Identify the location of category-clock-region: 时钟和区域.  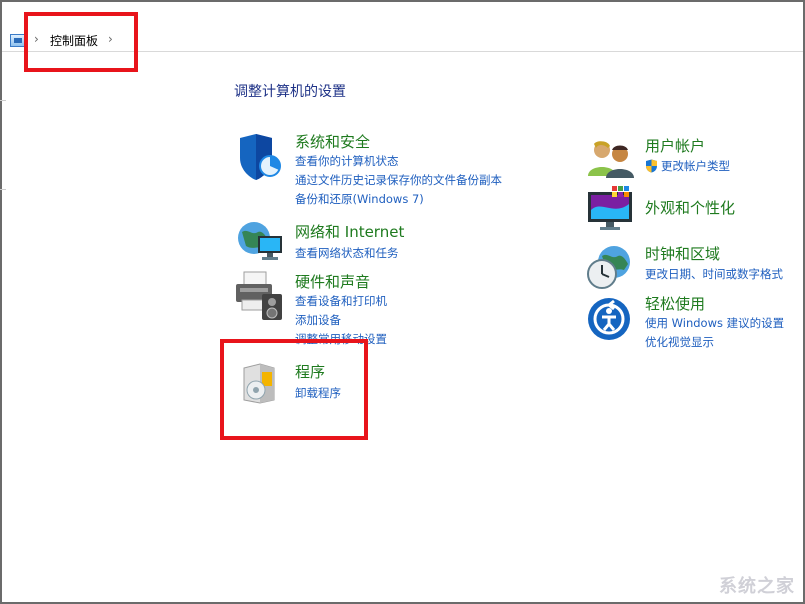
(682, 253).